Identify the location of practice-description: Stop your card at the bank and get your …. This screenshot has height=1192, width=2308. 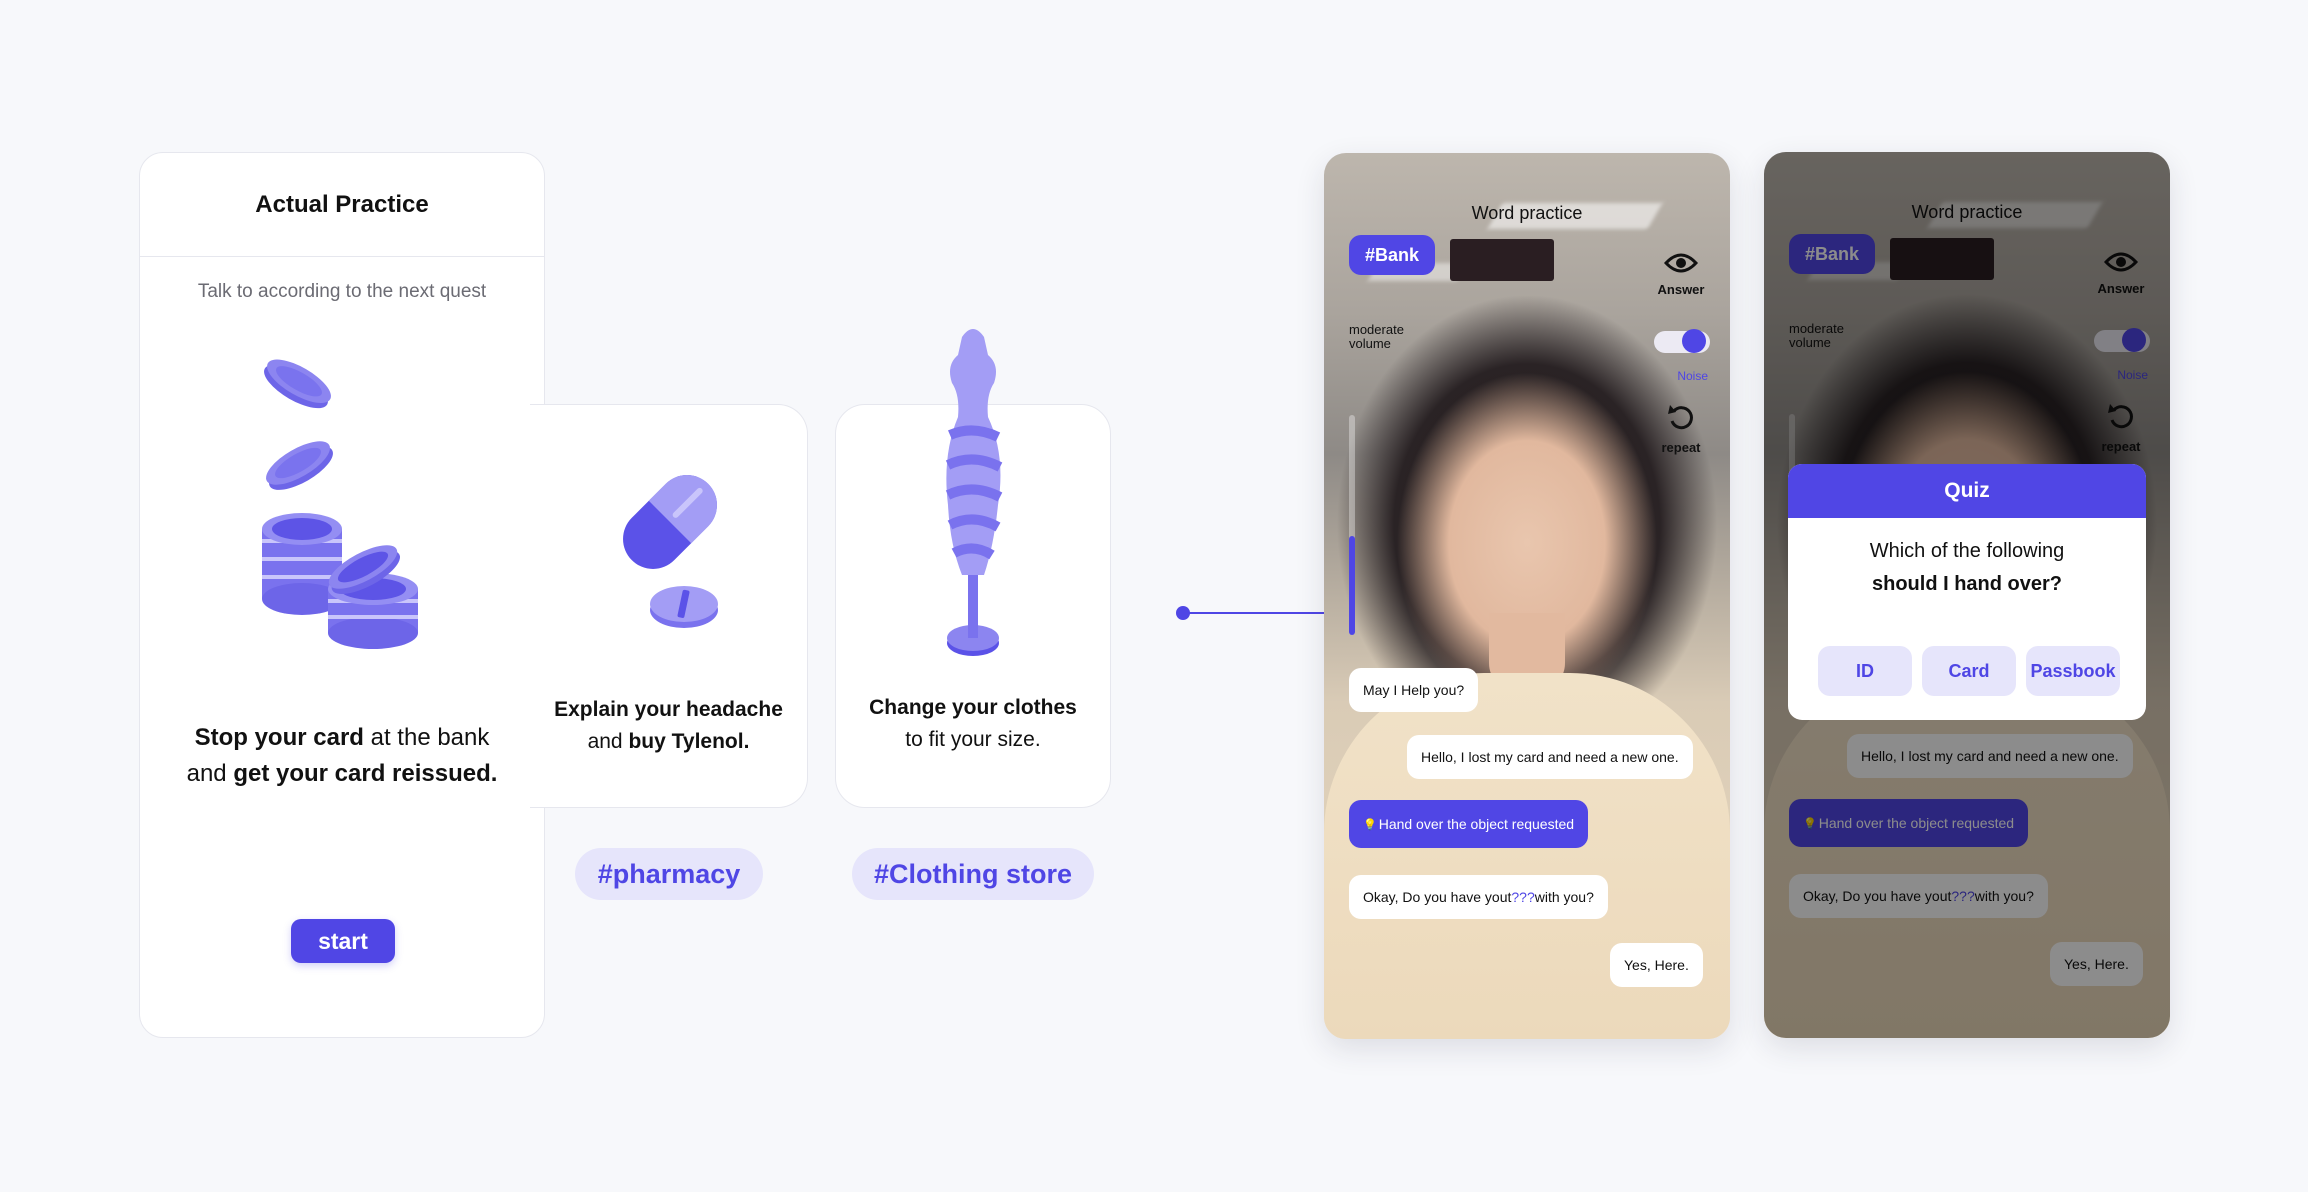
(342, 755).